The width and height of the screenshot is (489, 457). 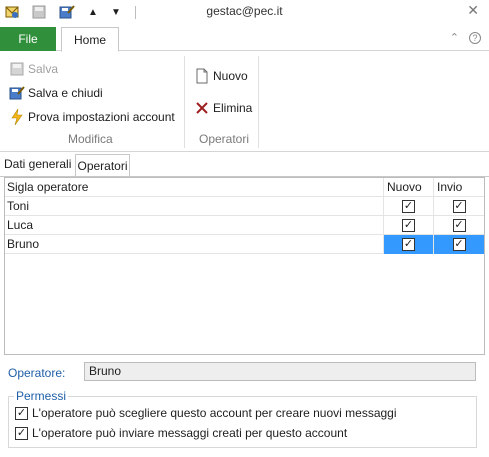 I want to click on salva-e-chiudi-label: Salva e chiudi, so click(x=65, y=93).